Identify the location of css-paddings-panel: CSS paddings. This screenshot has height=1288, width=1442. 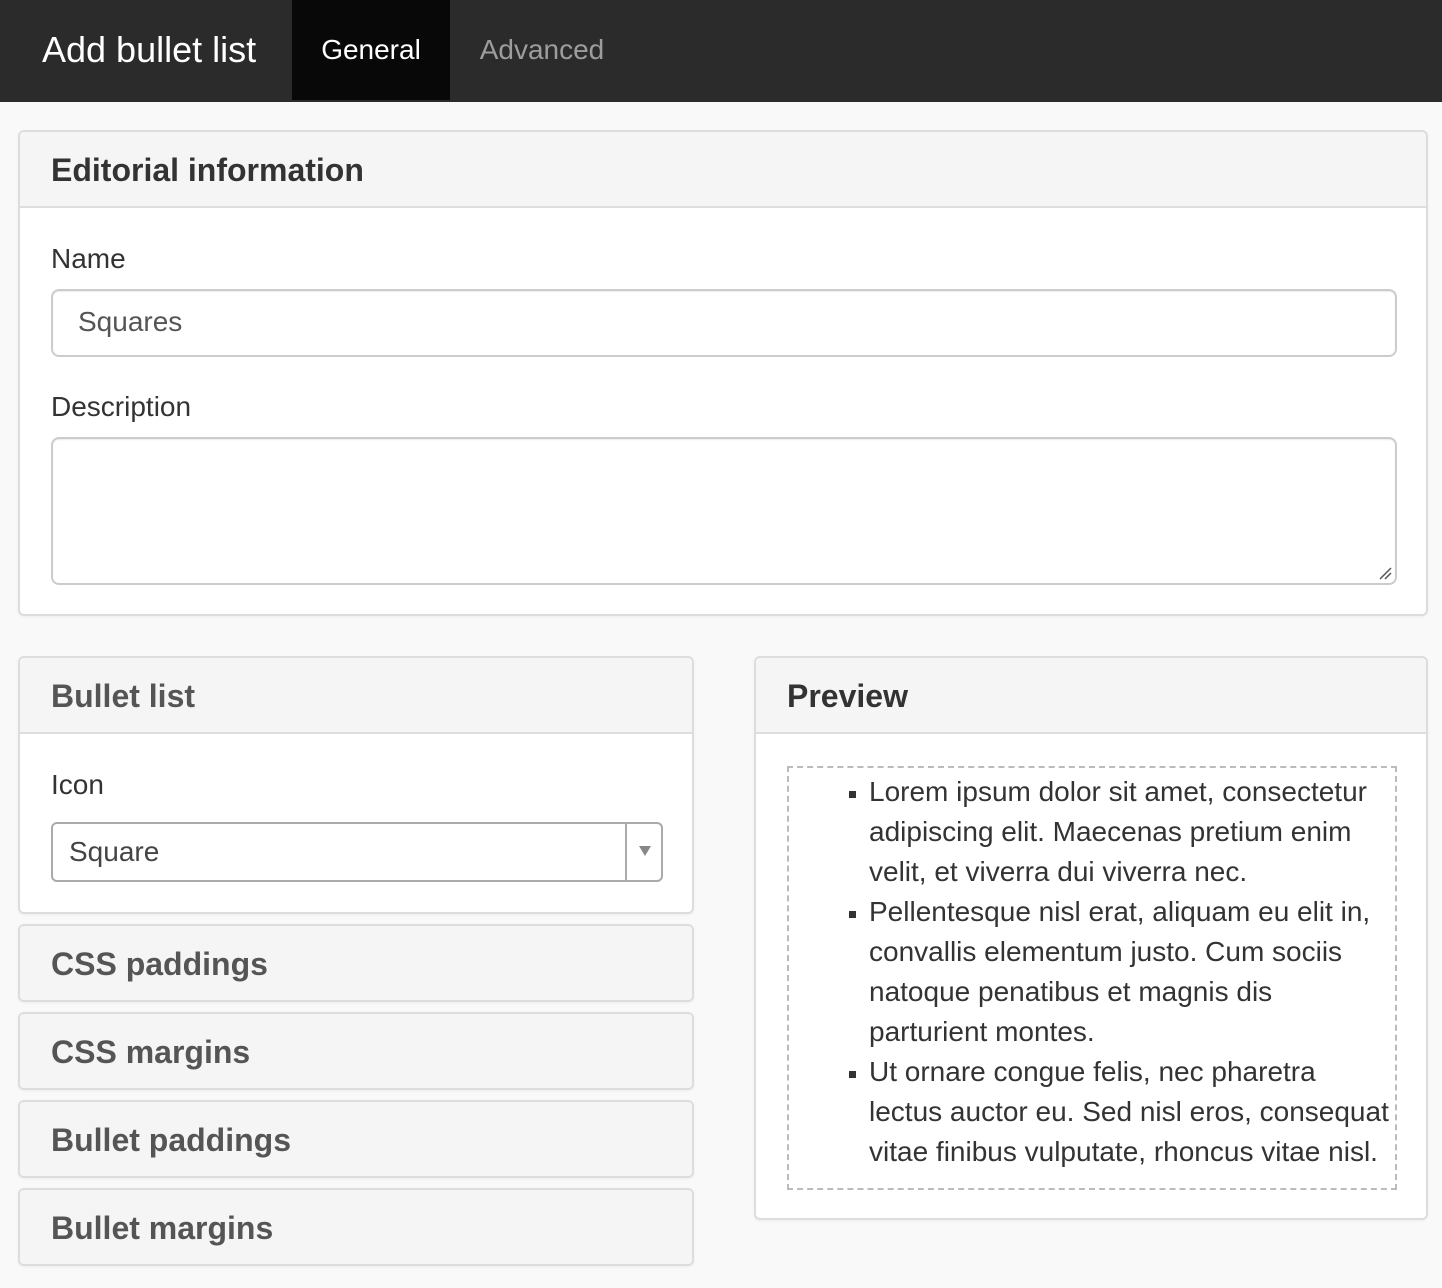
(356, 963).